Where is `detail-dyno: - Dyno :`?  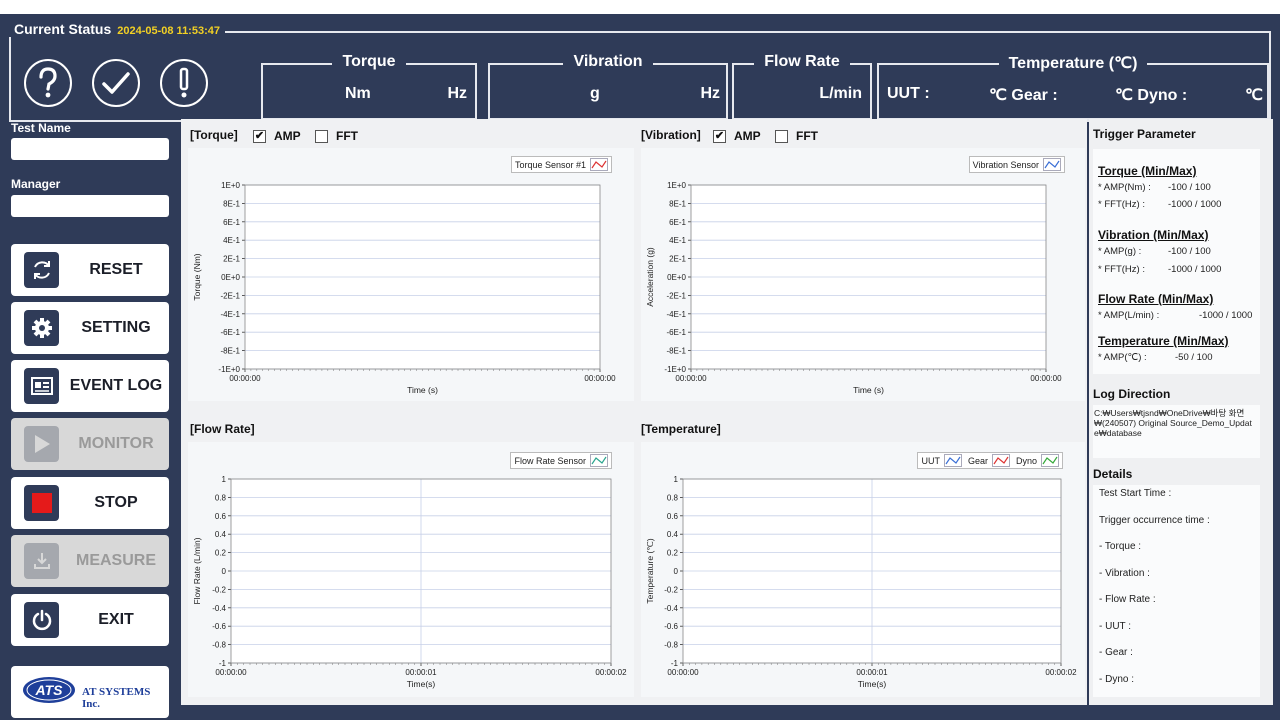 detail-dyno: - Dyno : is located at coordinates (1117, 679).